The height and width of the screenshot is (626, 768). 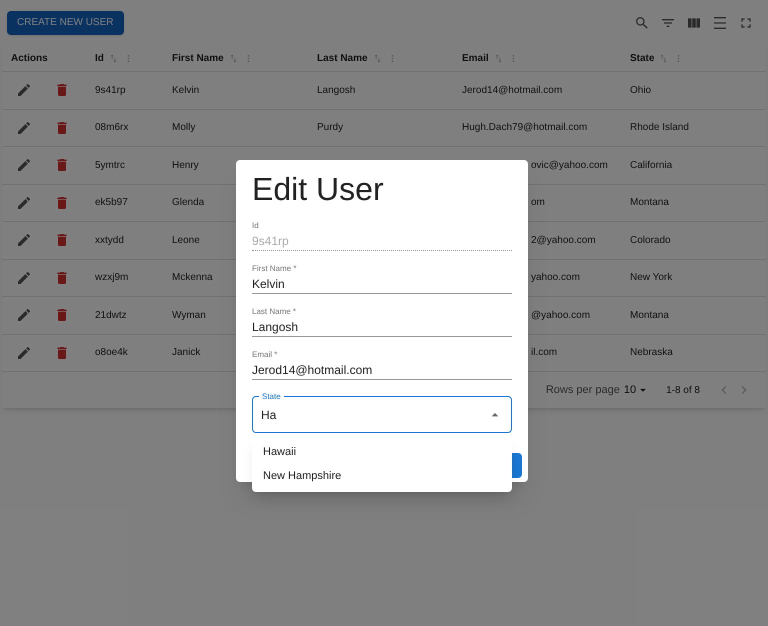 What do you see at coordinates (186, 90) in the screenshot?
I see `table-cell: Kelvin` at bounding box center [186, 90].